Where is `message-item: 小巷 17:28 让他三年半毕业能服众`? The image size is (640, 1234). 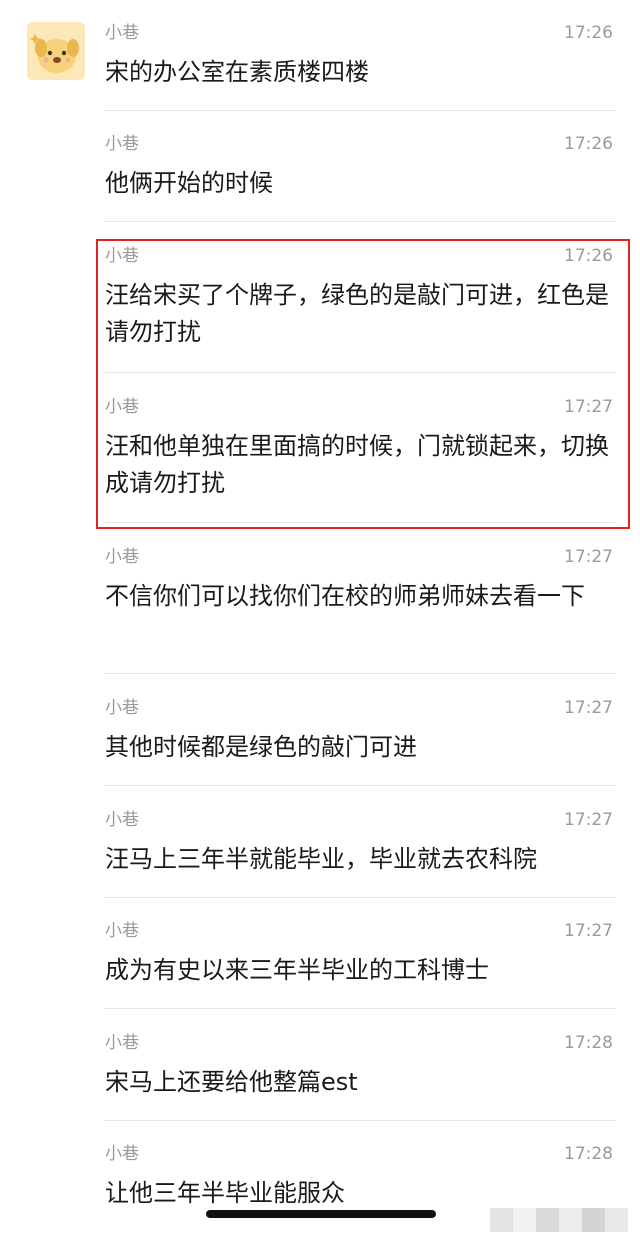 message-item: 小巷 17:28 让他三年半毕业能服众 is located at coordinates (360, 1178).